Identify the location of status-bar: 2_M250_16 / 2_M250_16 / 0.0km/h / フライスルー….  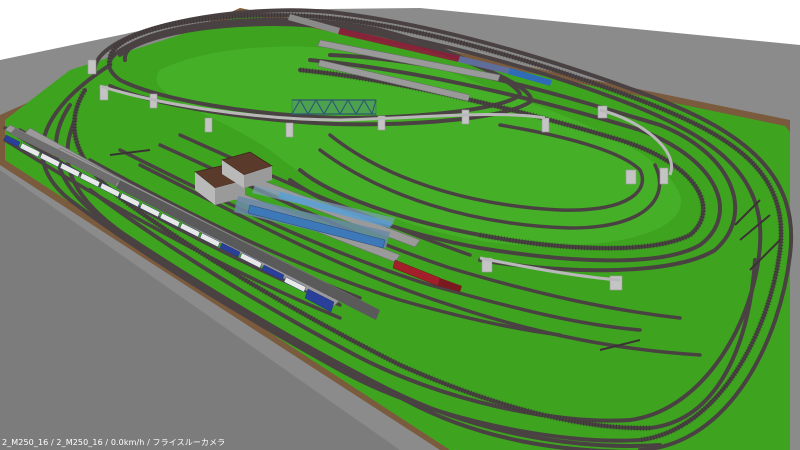
(113, 443).